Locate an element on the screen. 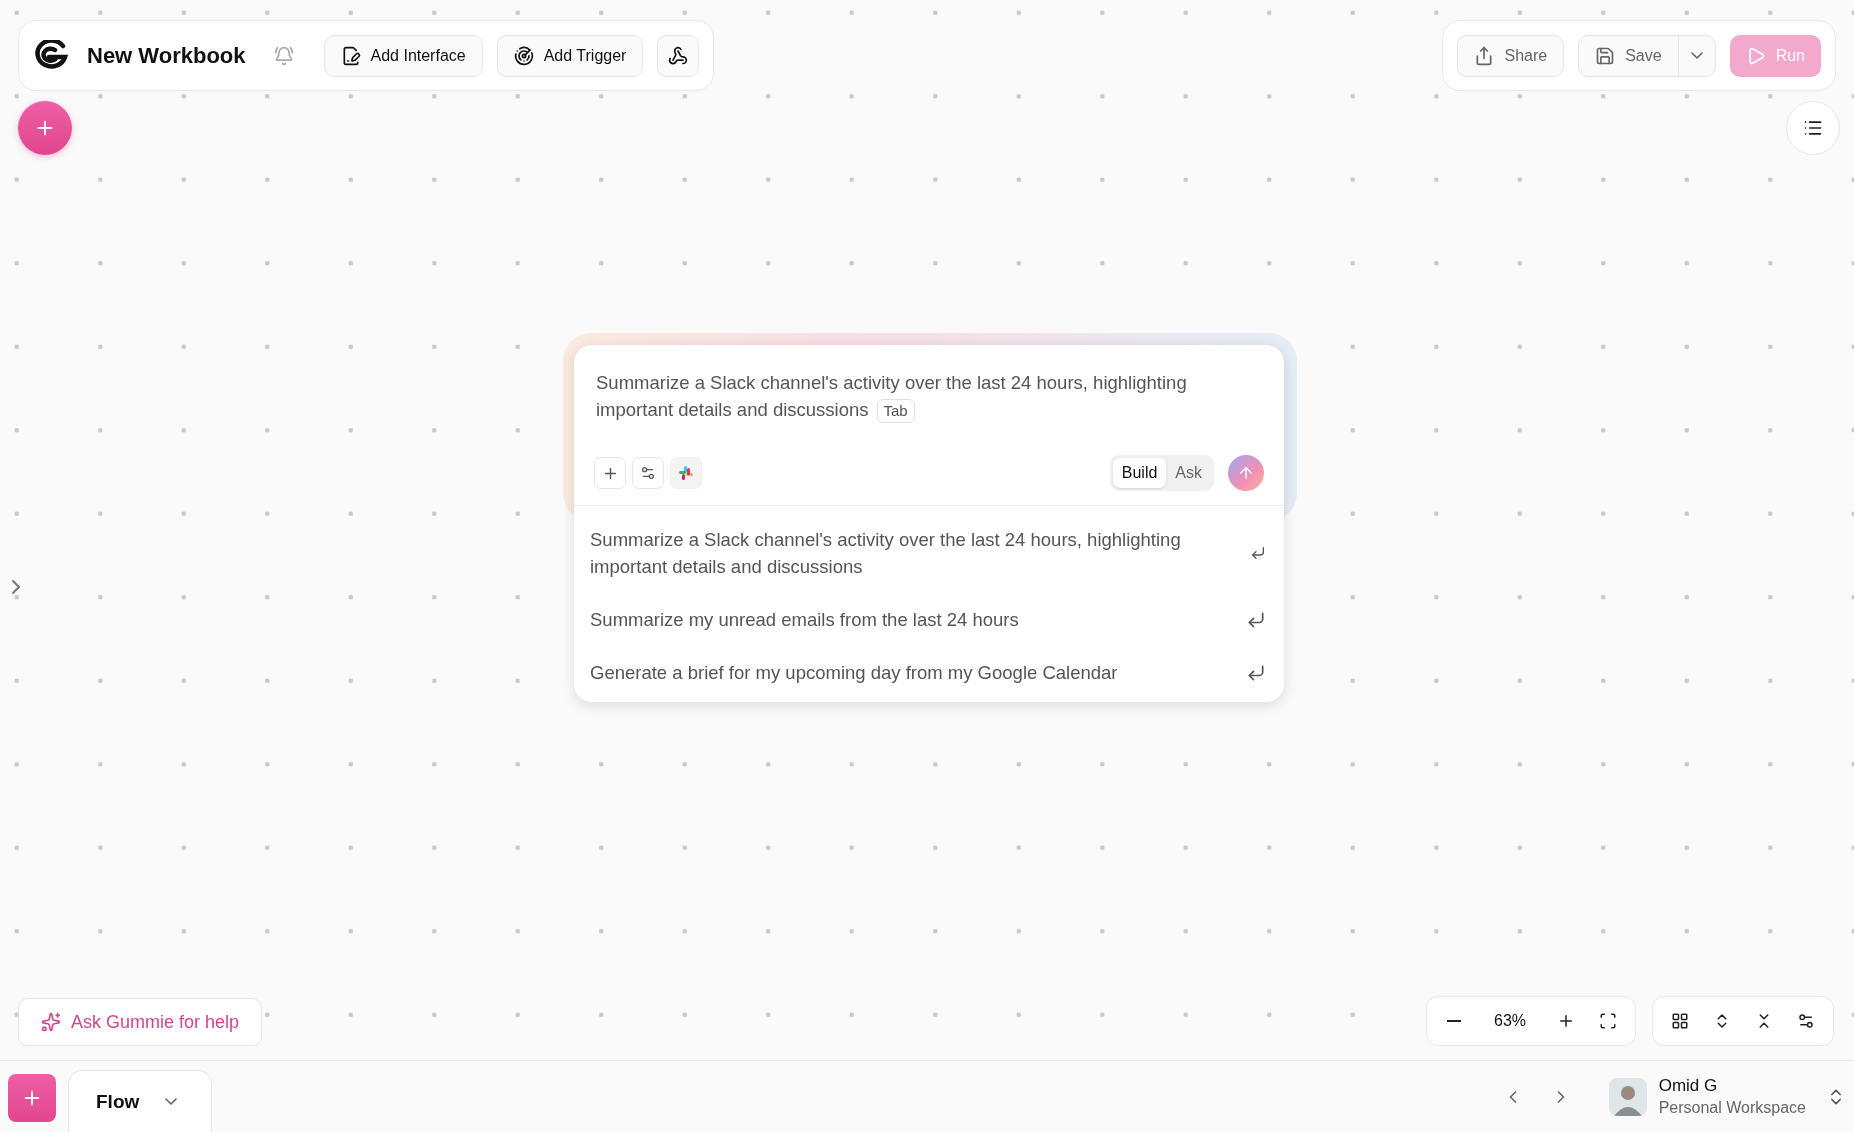  outline-button is located at coordinates (1813, 128).